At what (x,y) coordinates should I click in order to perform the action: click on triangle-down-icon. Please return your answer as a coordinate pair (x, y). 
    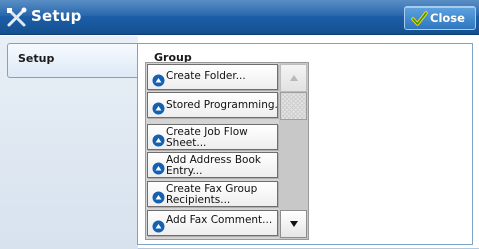
    Looking at the image, I should click on (294, 224).